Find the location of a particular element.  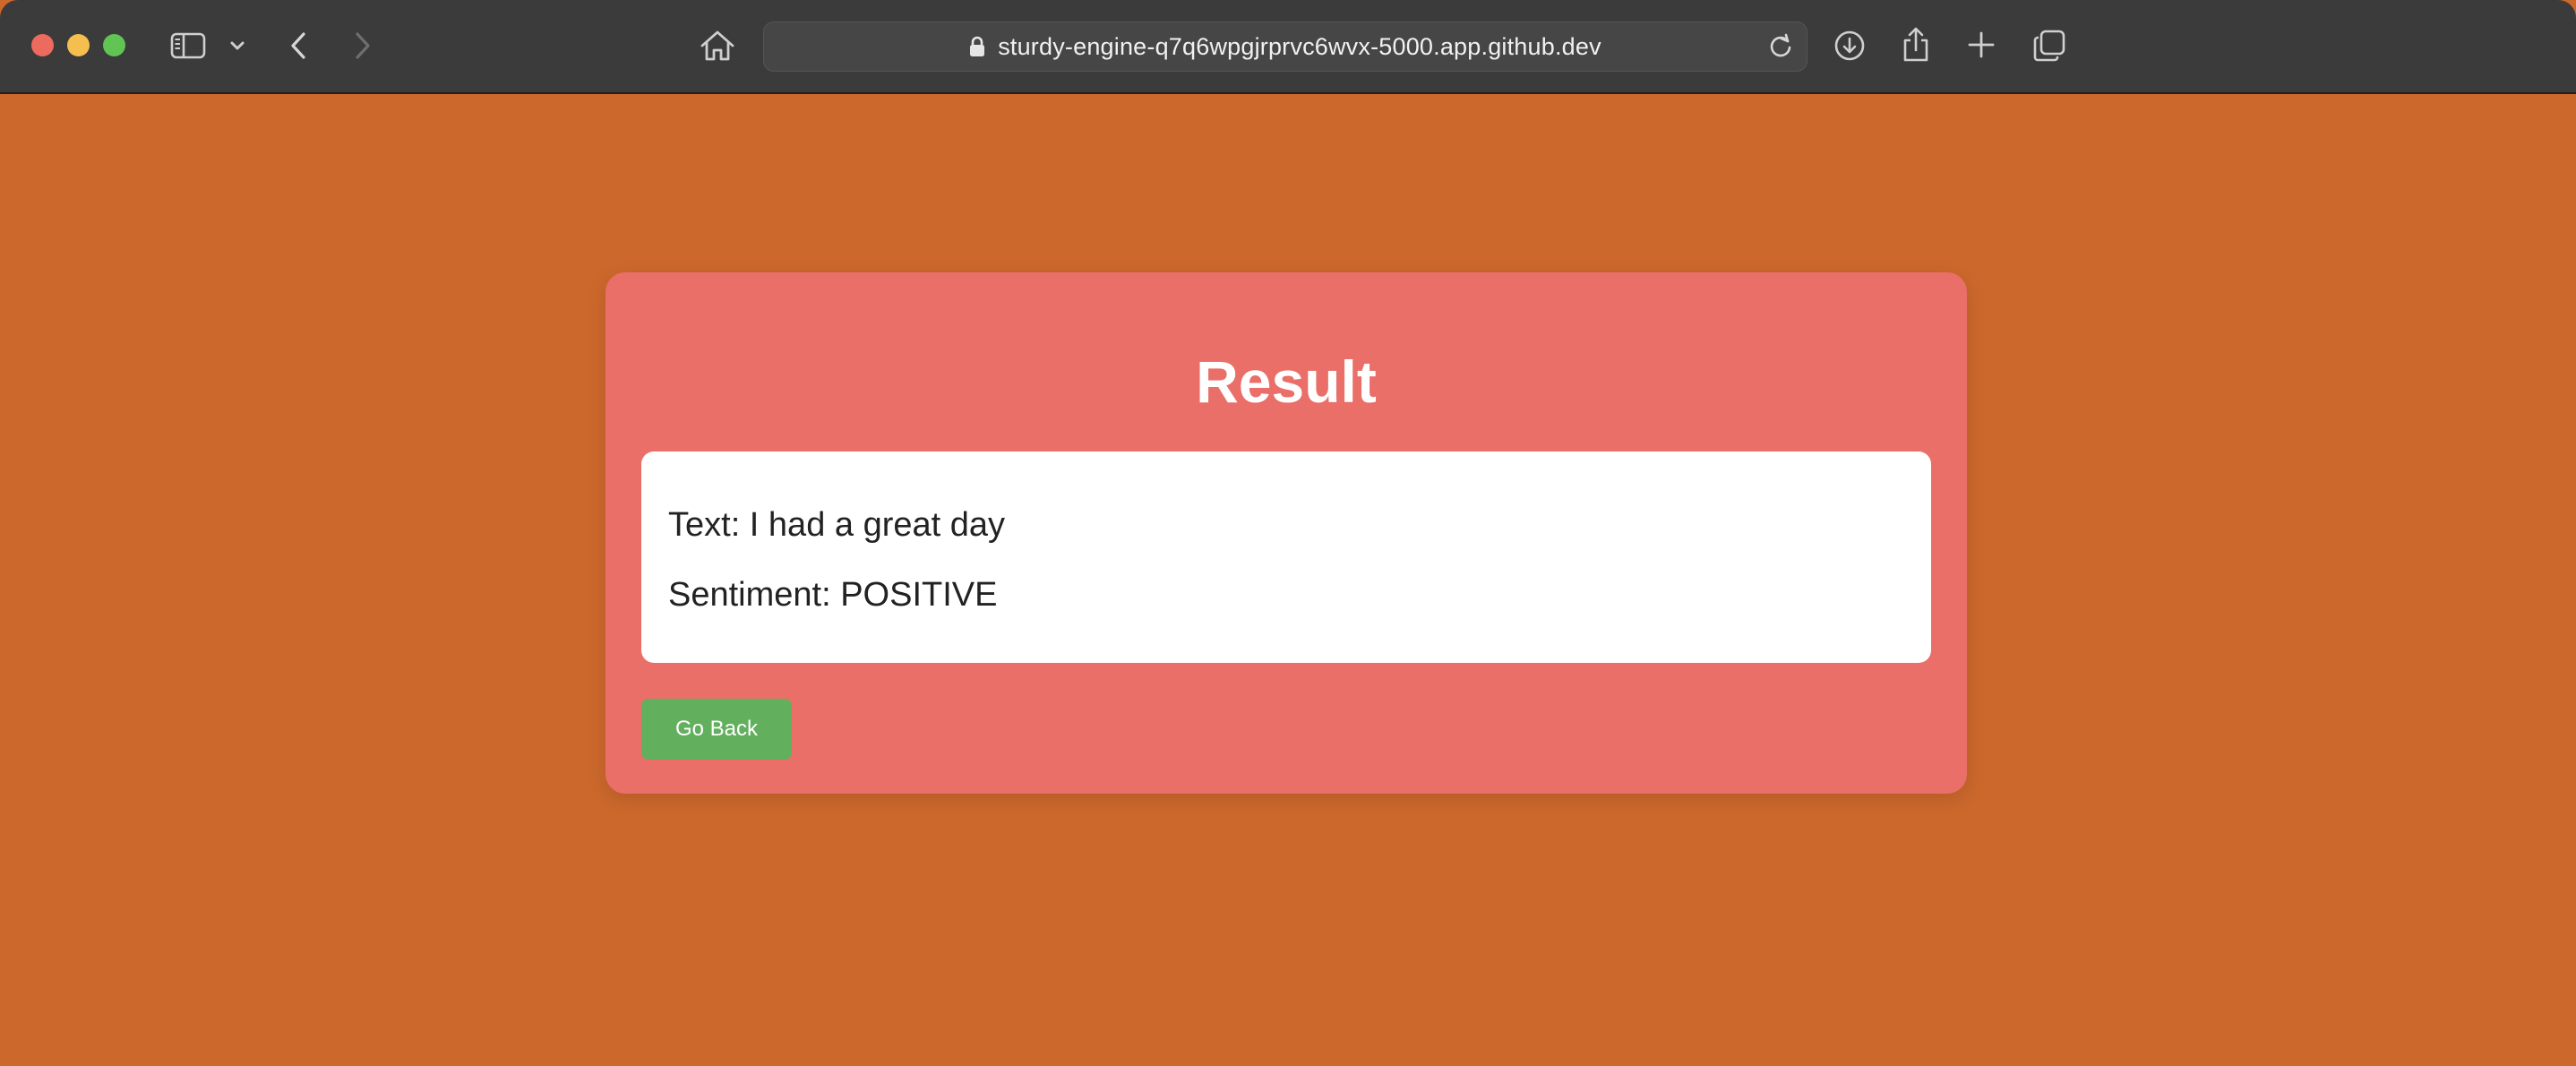

input-text-line: Text: I had a great day is located at coordinates (837, 525).